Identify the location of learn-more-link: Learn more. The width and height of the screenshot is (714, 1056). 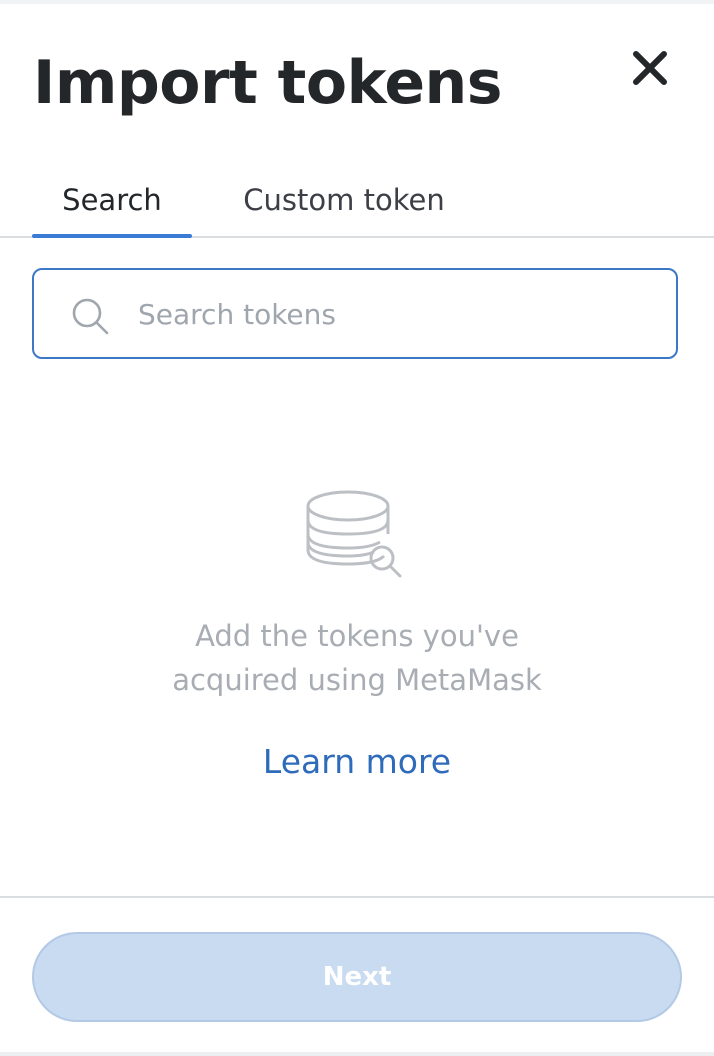
(357, 761).